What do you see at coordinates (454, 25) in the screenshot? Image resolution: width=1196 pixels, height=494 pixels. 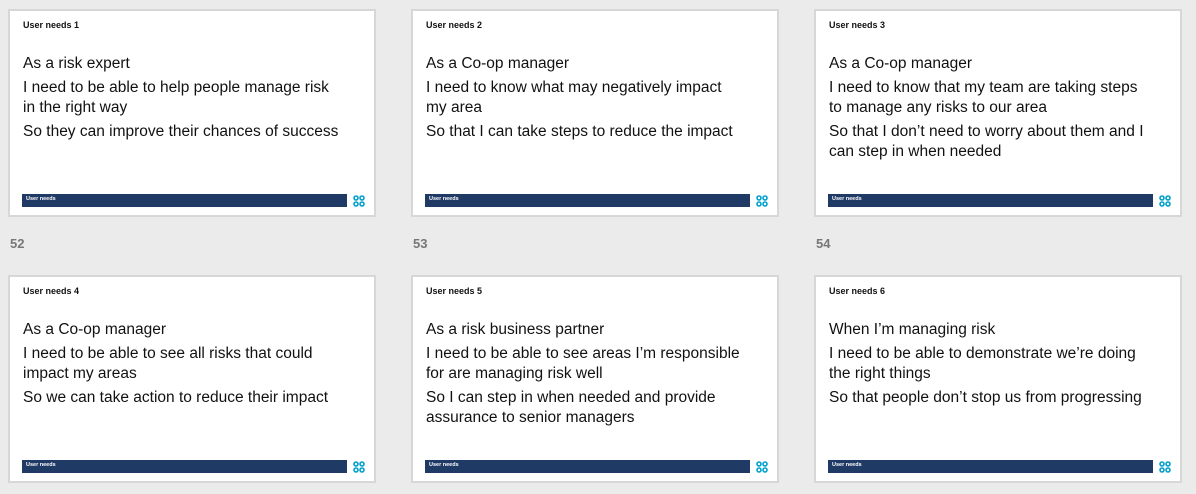 I see `slide-title: User needs 2` at bounding box center [454, 25].